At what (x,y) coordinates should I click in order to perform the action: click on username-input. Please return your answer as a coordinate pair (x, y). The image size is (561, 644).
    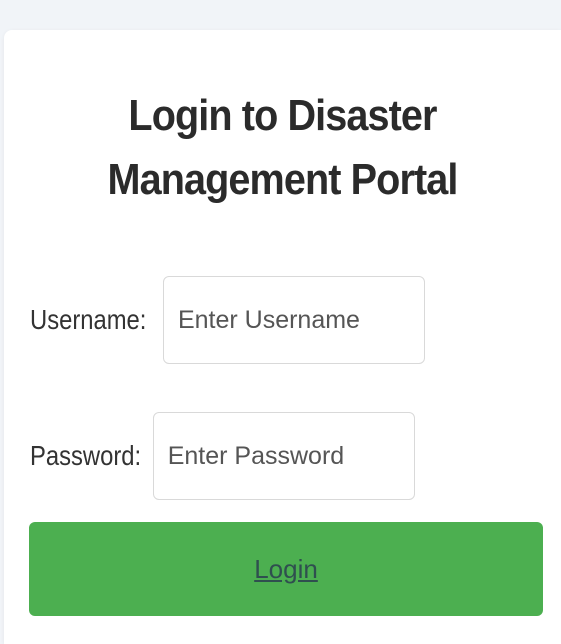
    Looking at the image, I should click on (293, 320).